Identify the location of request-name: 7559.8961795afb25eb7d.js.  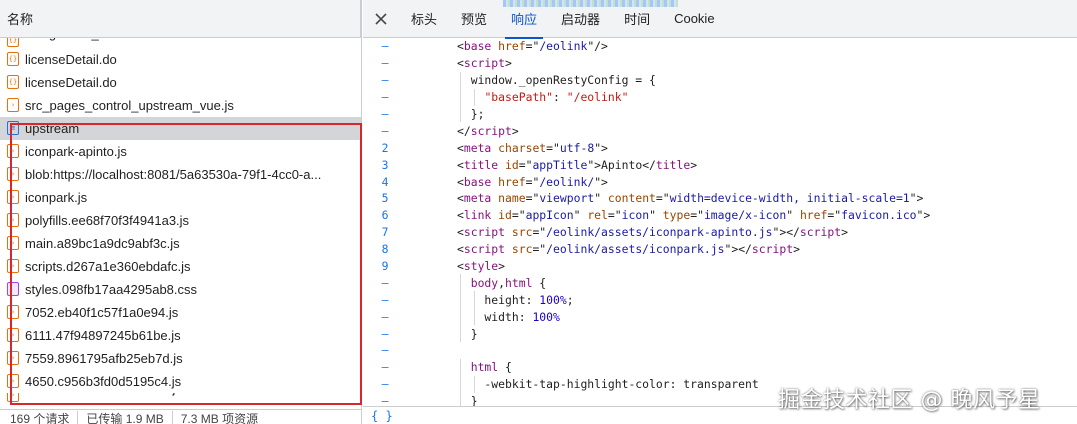
(104, 358).